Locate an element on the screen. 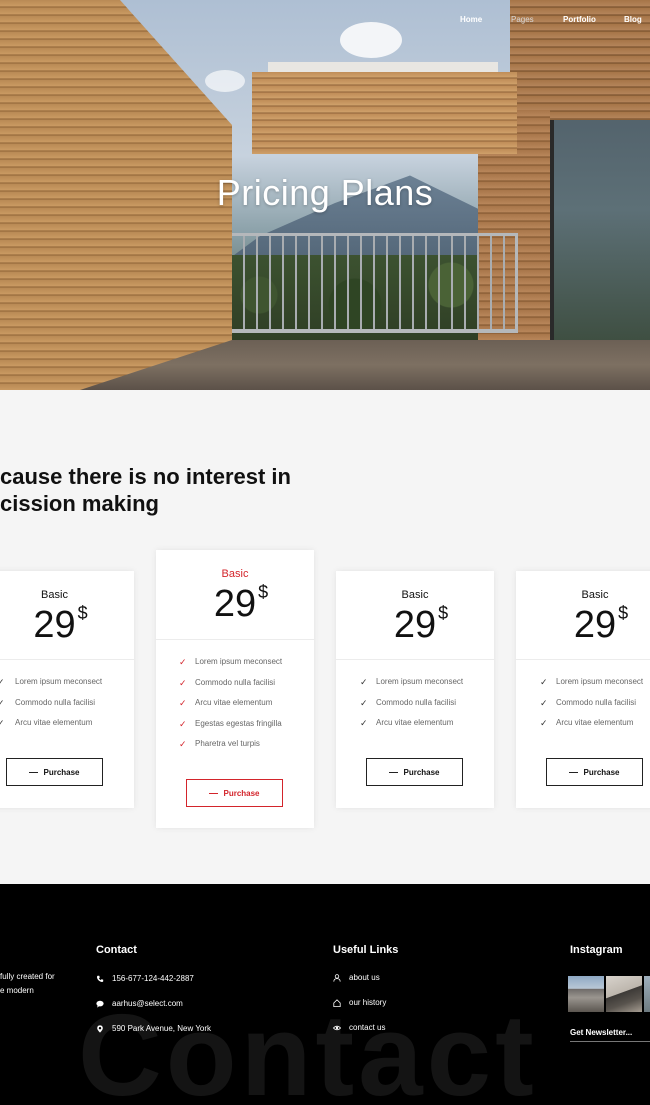 The width and height of the screenshot is (650, 1105). footer-link-about: about us is located at coordinates (356, 977).